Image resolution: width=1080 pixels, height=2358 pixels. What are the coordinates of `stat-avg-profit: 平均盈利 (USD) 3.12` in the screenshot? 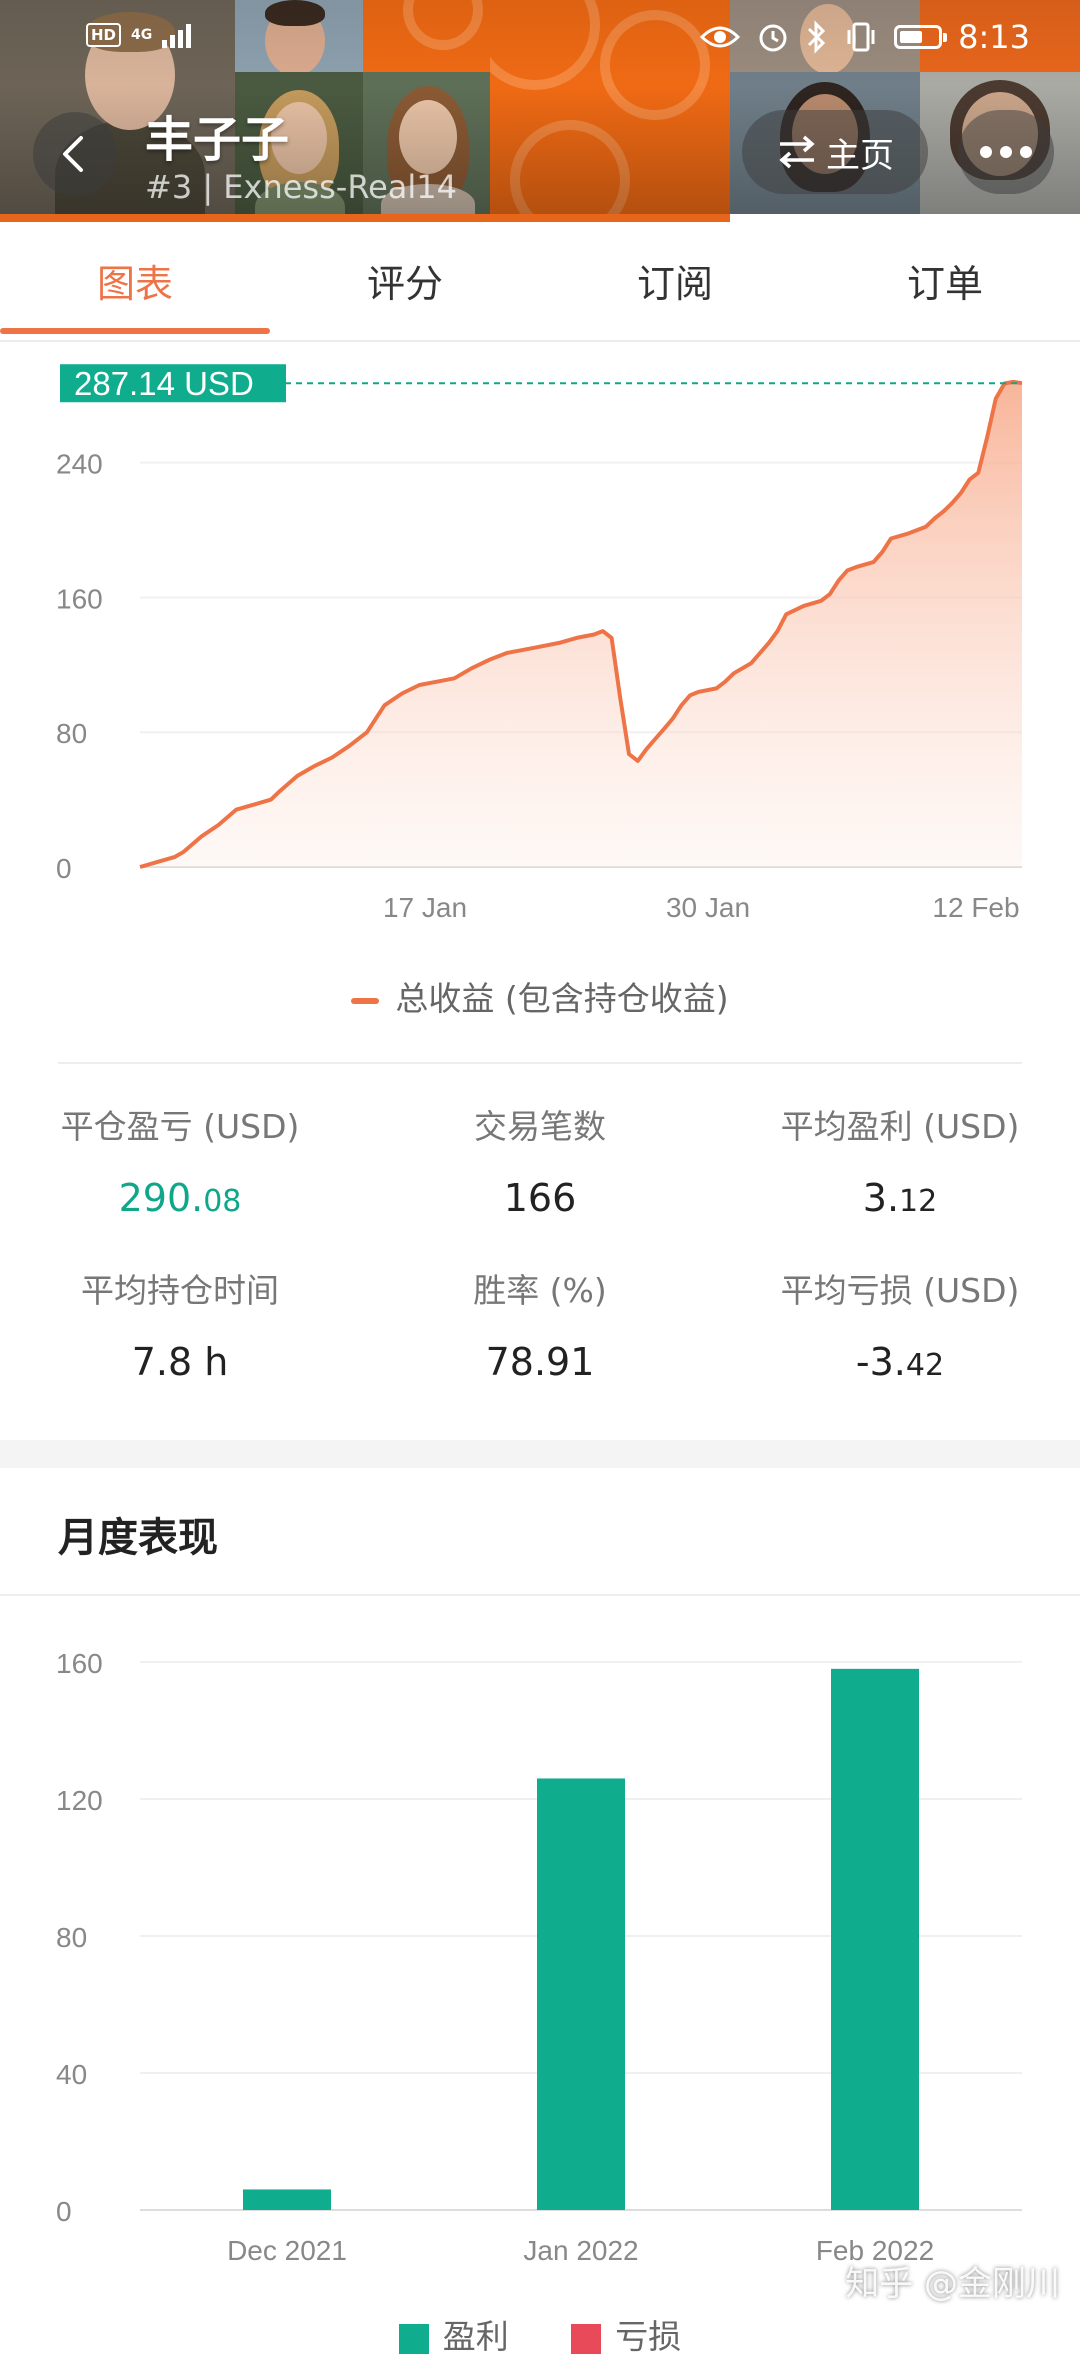 It's located at (900, 1160).